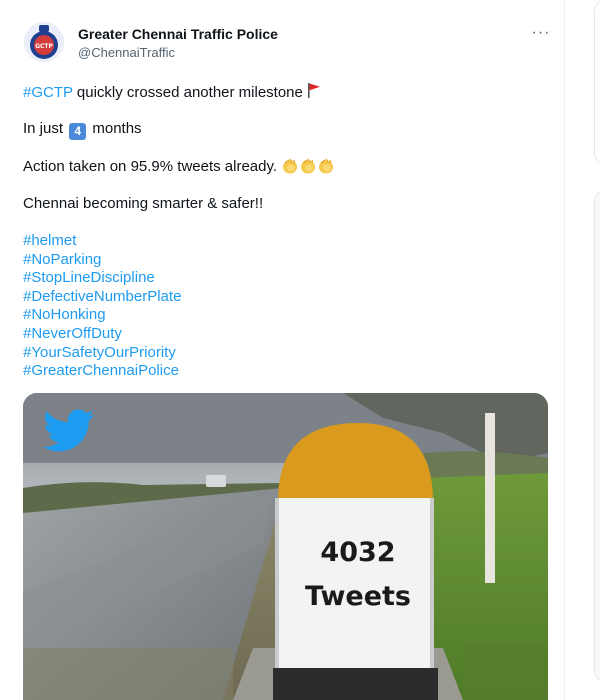  What do you see at coordinates (45, 128) in the screenshot?
I see `tweet-line-2-pre: In just` at bounding box center [45, 128].